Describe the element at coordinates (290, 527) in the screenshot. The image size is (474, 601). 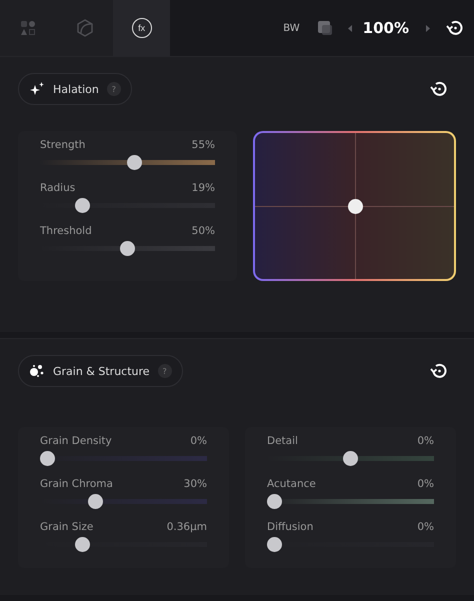
I see `slider-label: Diffusion` at that location.